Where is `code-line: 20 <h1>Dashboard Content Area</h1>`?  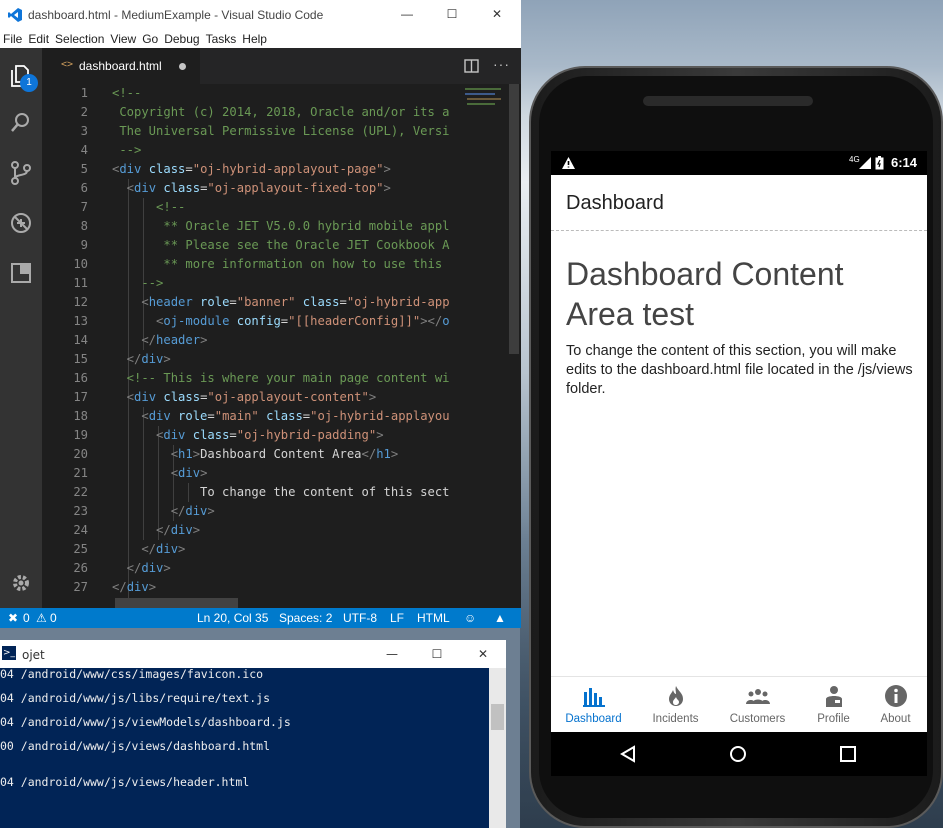
code-line: 20 <h1>Dashboard Content Area</h1> is located at coordinates (252, 454).